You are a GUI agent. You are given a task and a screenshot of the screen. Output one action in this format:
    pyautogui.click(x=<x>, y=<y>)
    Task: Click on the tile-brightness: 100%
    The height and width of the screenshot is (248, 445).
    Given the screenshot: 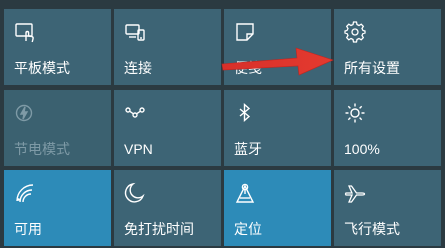 What is the action you would take?
    pyautogui.click(x=387, y=128)
    